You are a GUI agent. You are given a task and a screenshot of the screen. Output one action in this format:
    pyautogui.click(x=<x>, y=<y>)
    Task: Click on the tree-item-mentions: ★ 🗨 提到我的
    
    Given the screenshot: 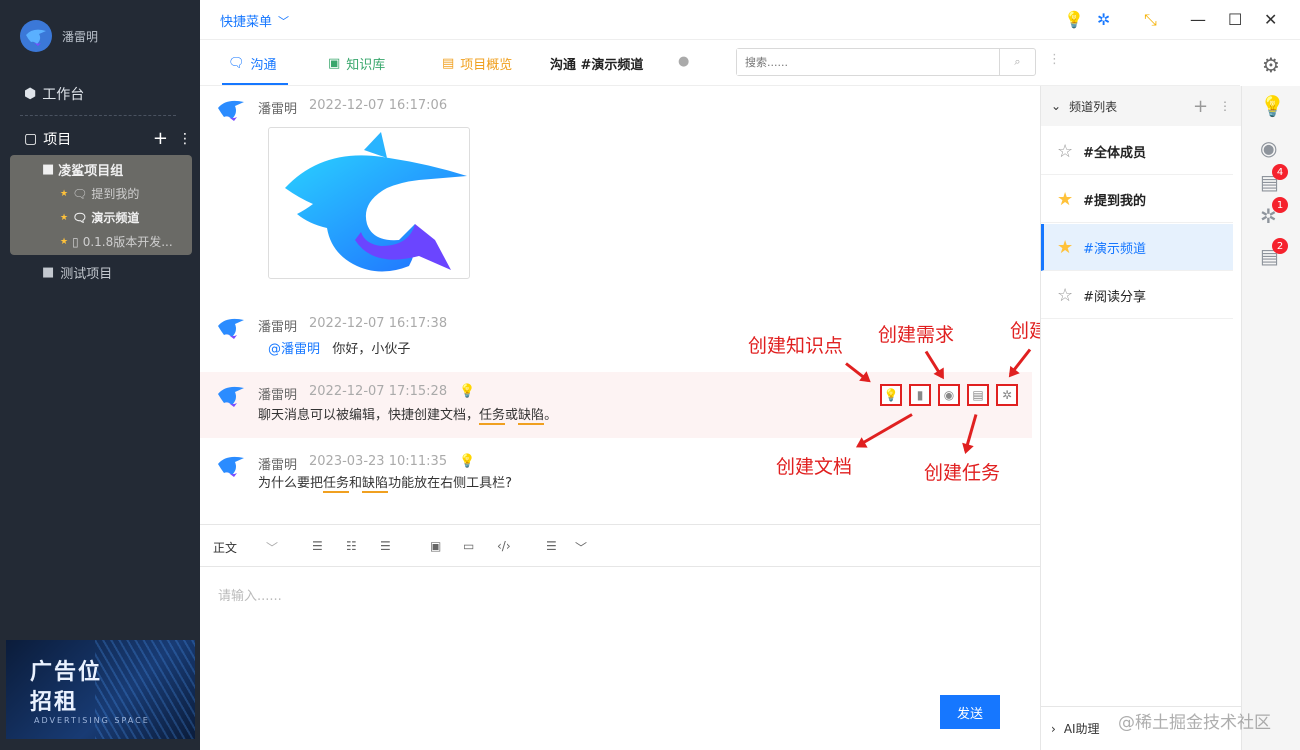 What is the action you would take?
    pyautogui.click(x=99, y=193)
    